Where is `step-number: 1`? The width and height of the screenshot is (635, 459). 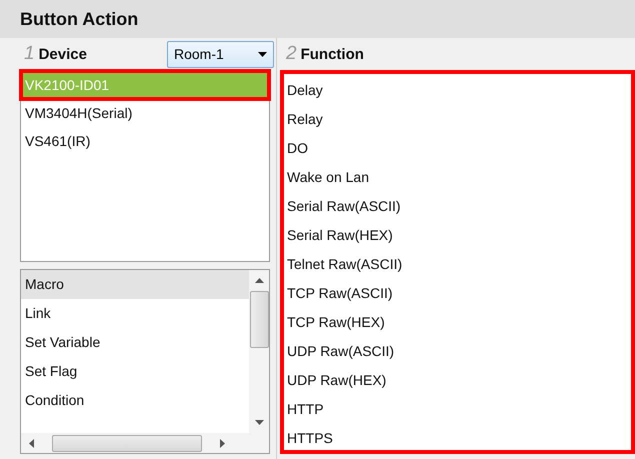 step-number: 1 is located at coordinates (29, 54).